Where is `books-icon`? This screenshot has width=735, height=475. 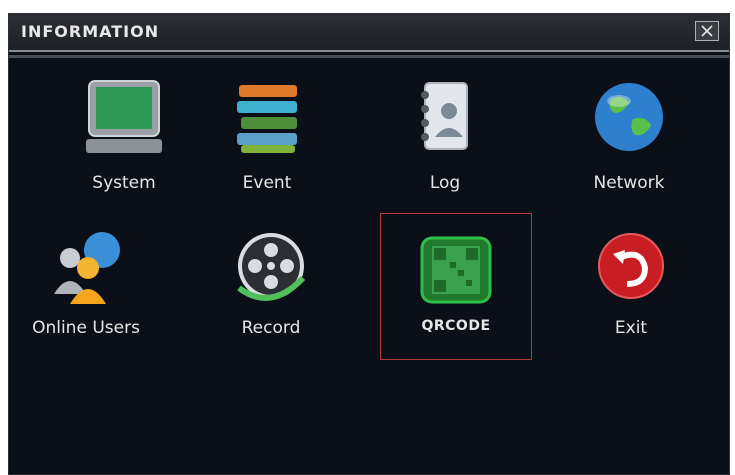
books-icon is located at coordinates (267, 119).